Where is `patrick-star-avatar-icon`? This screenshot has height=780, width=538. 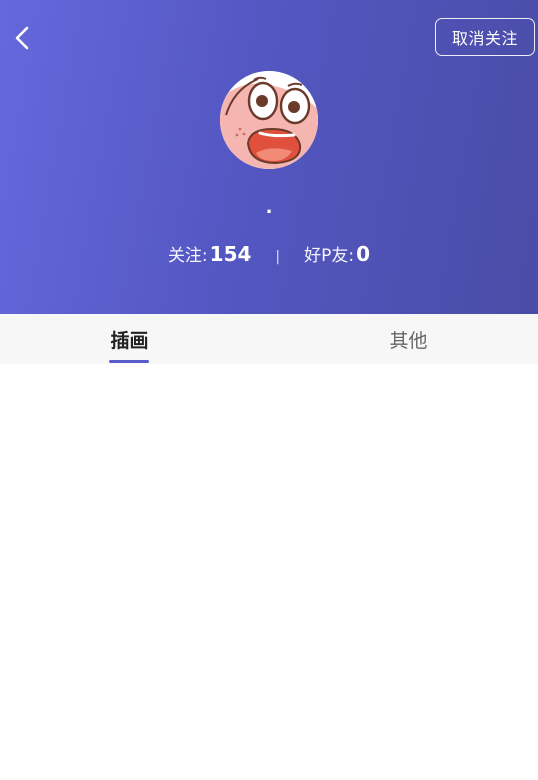 patrick-star-avatar-icon is located at coordinates (269, 120).